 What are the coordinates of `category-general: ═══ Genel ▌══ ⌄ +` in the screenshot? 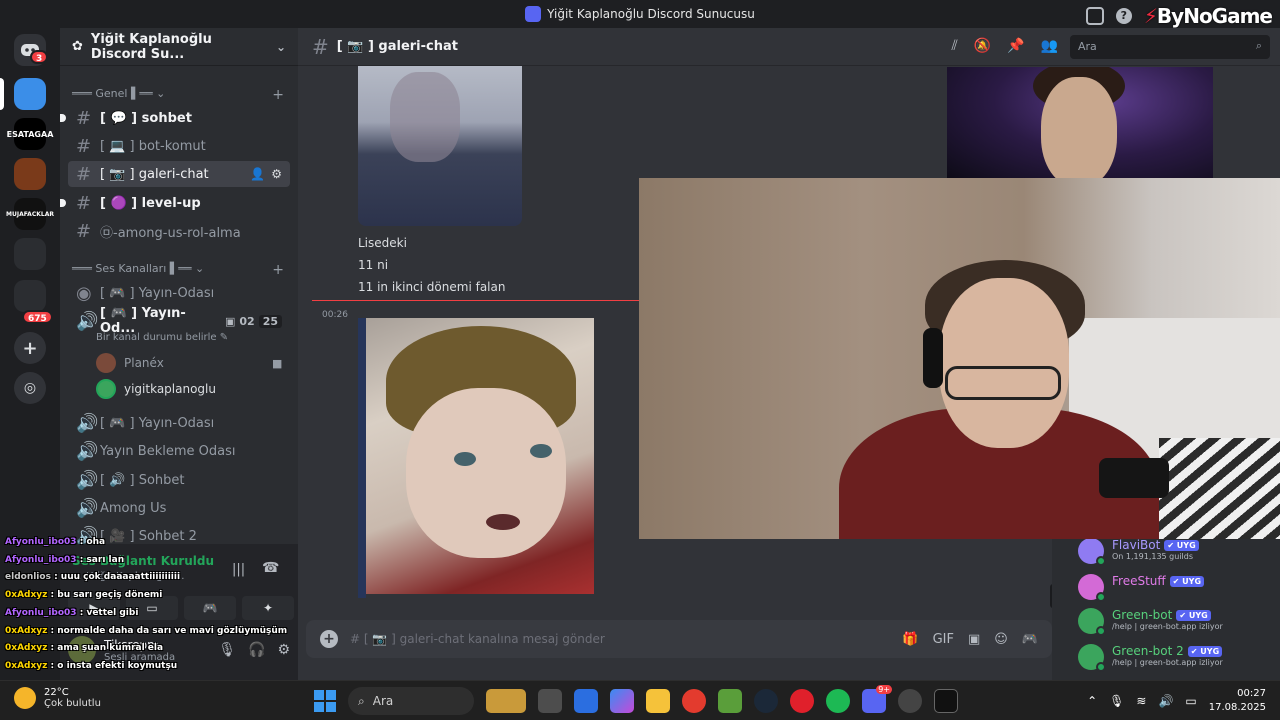 It's located at (178, 95).